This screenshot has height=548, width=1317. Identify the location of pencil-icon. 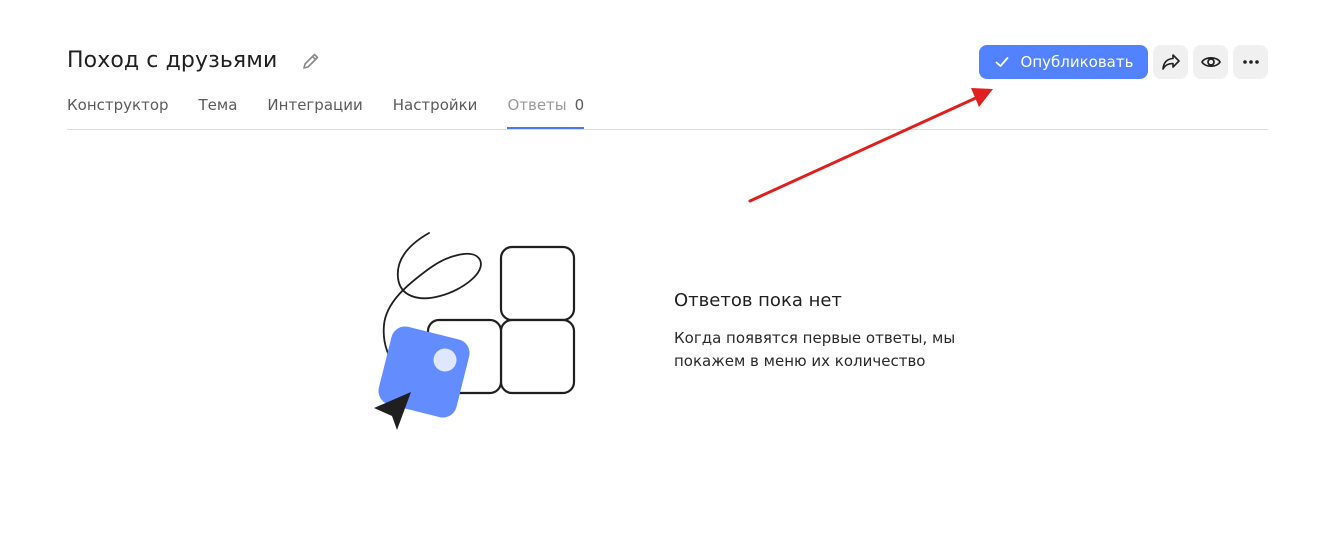
(311, 61).